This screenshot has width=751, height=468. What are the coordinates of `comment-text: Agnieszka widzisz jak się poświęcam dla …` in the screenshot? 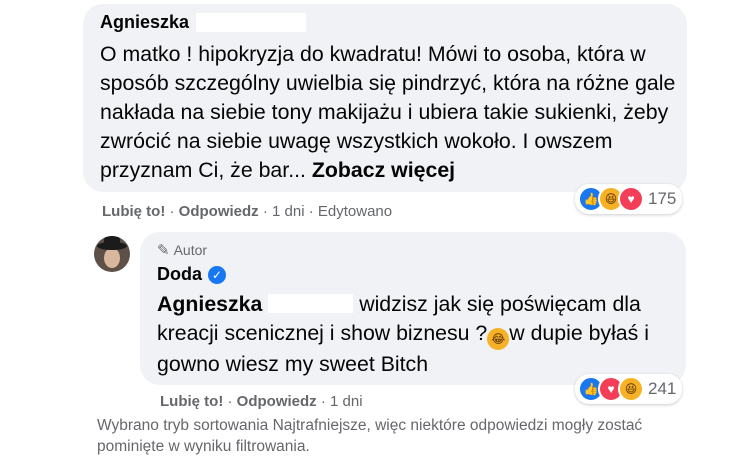 It's located at (417, 334).